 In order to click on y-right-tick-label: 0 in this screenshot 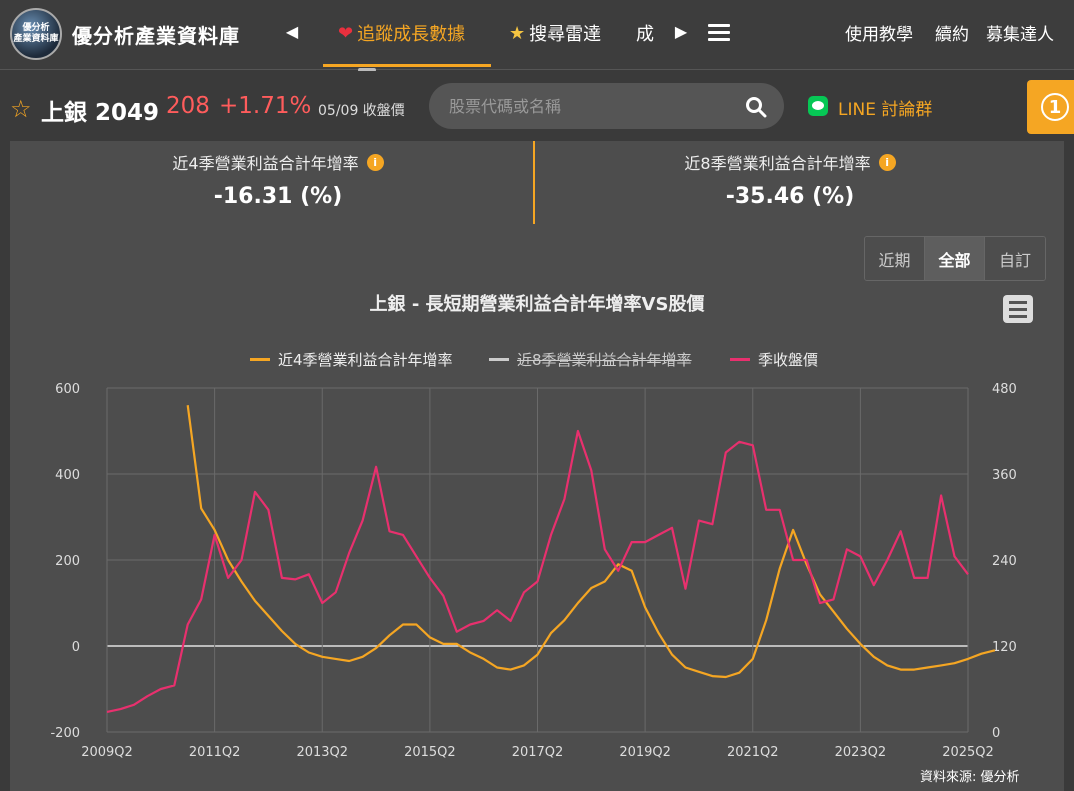, I will do `click(996, 733)`.